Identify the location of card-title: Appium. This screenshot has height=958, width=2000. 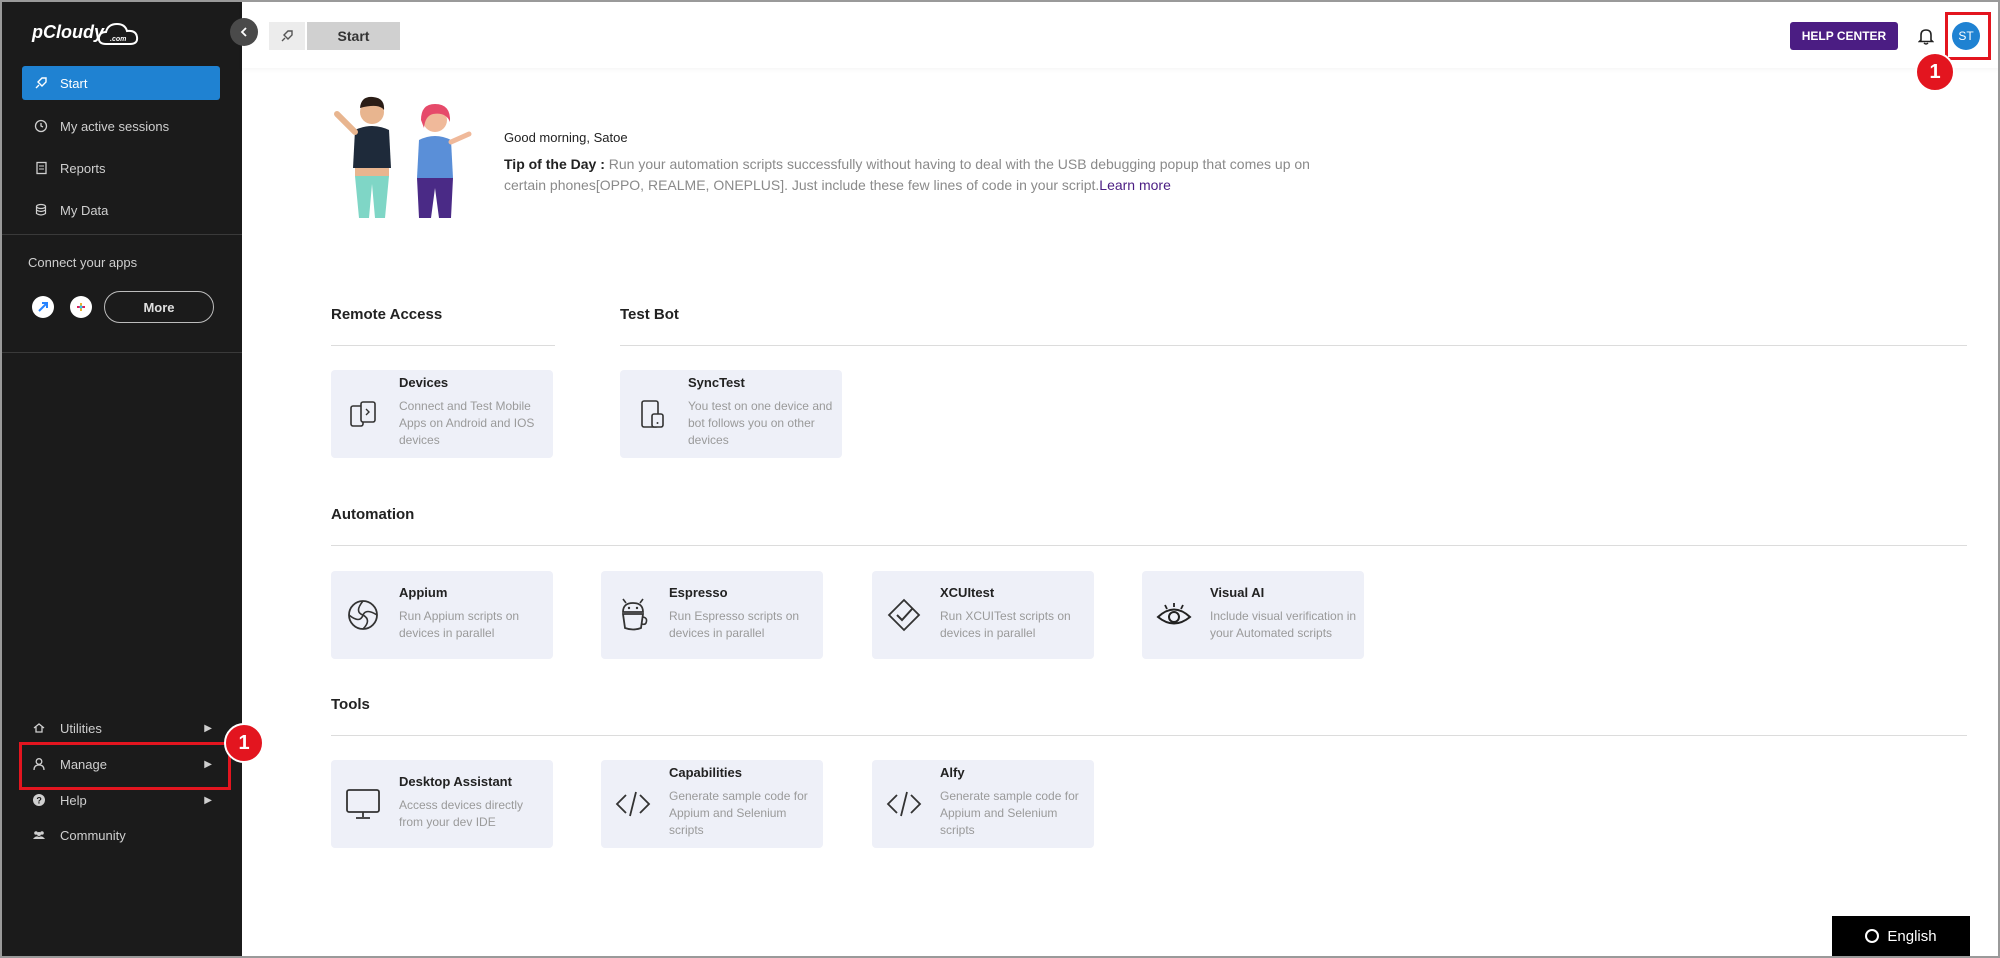
(423, 592).